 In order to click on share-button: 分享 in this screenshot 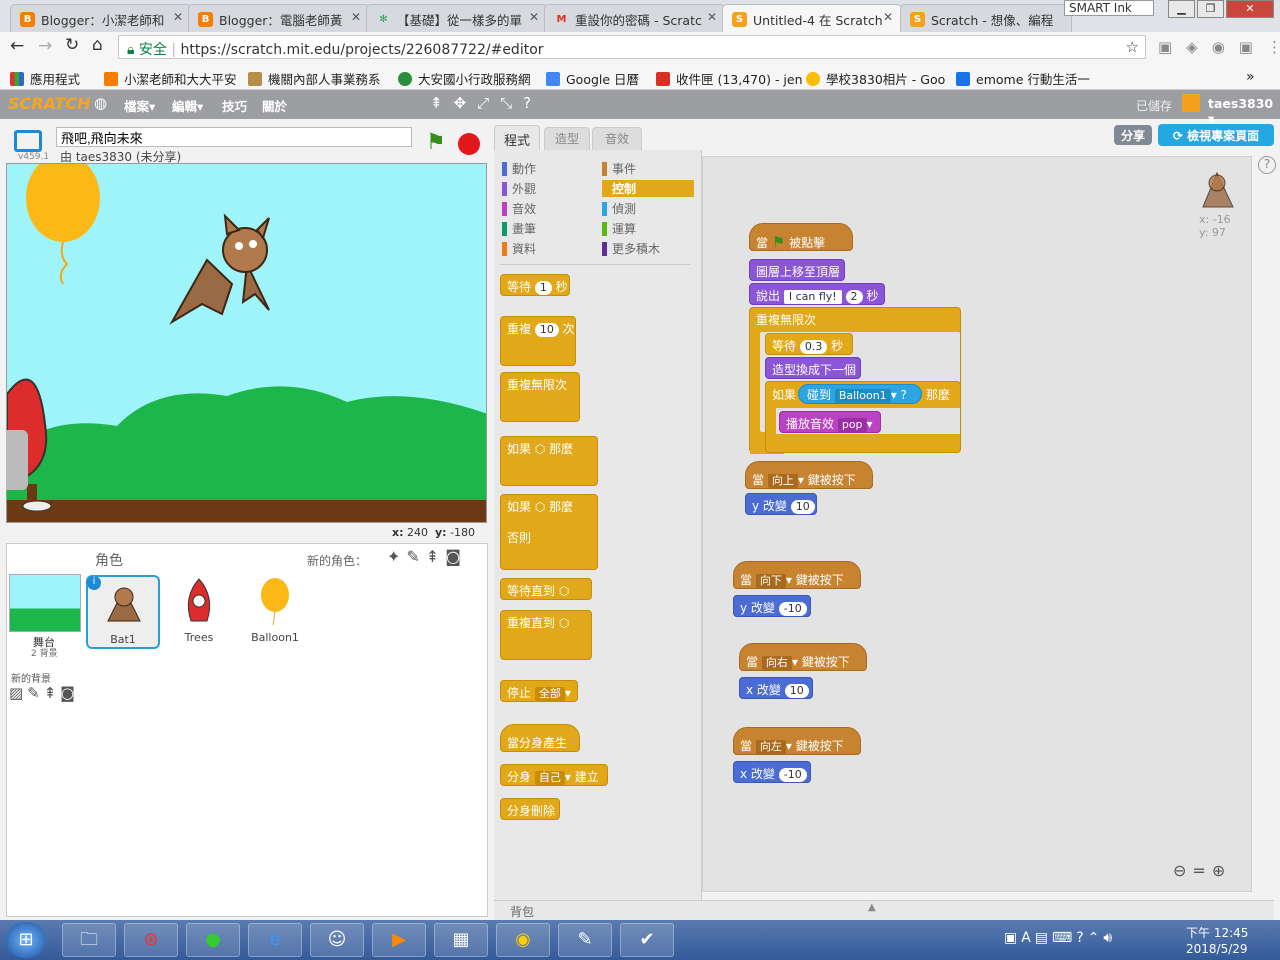, I will do `click(1133, 135)`.